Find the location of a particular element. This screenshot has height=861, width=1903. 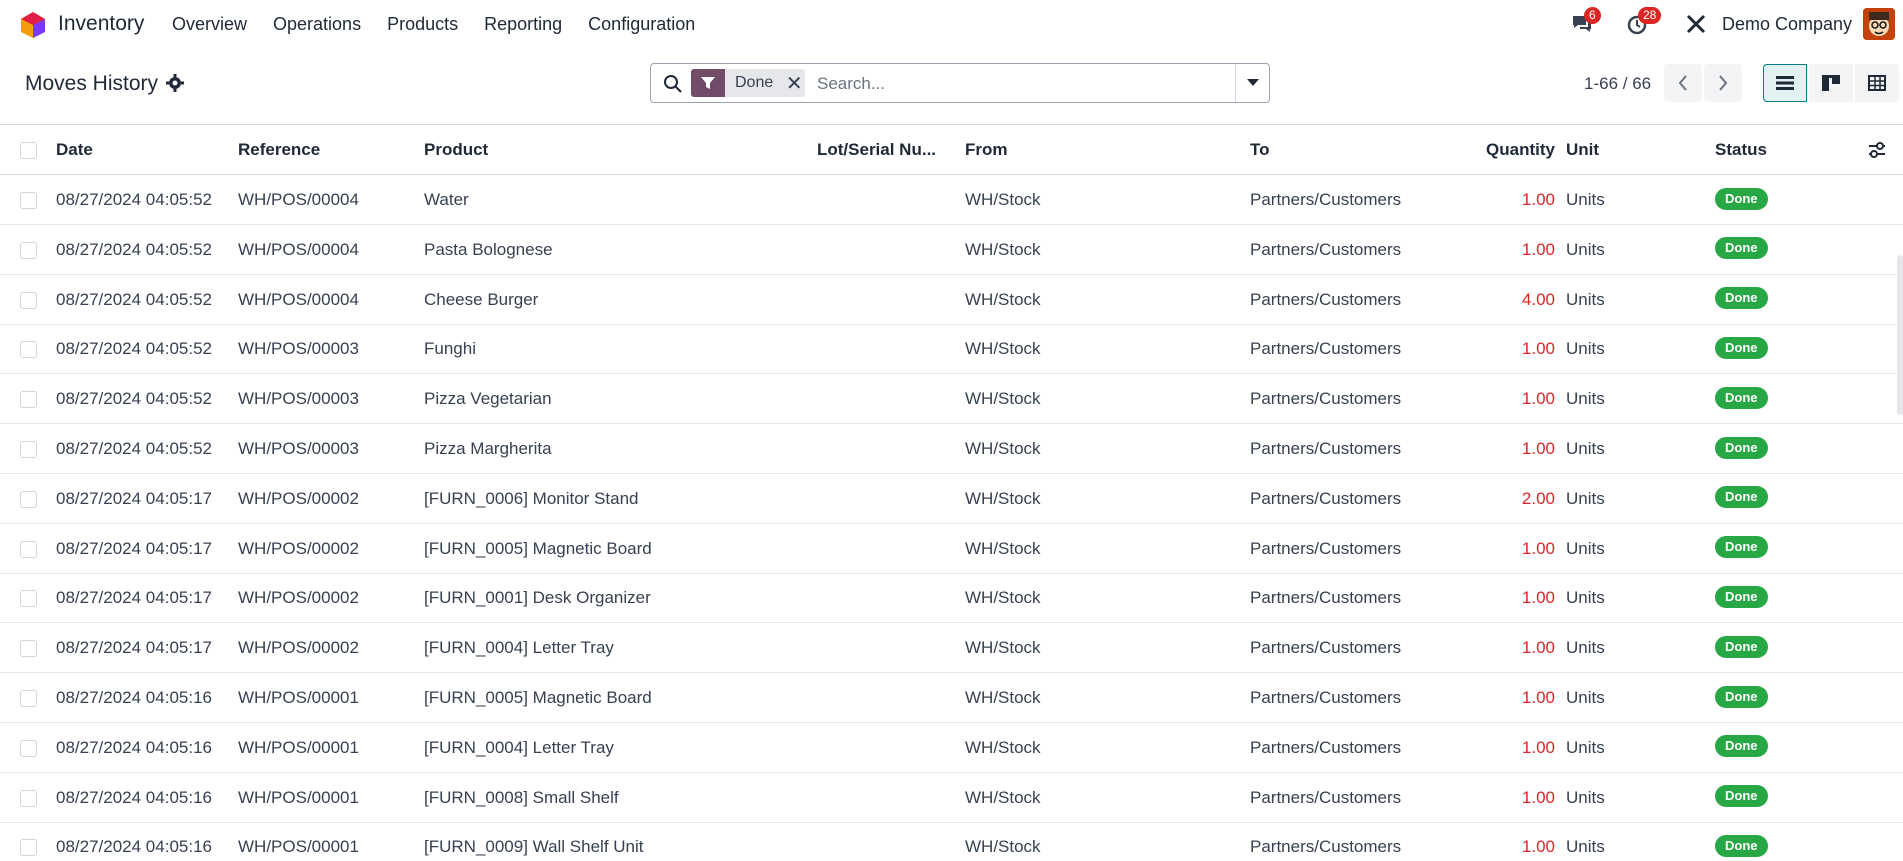

close-icon: ✕ is located at coordinates (794, 83).